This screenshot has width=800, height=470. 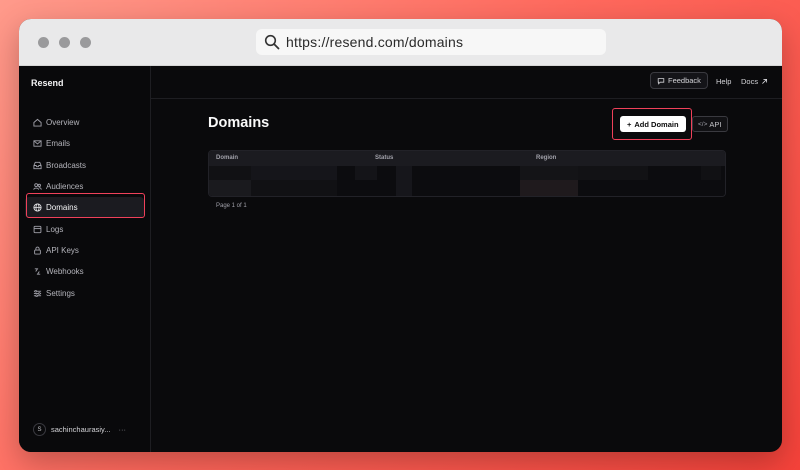 I want to click on globe-icon, so click(x=37, y=208).